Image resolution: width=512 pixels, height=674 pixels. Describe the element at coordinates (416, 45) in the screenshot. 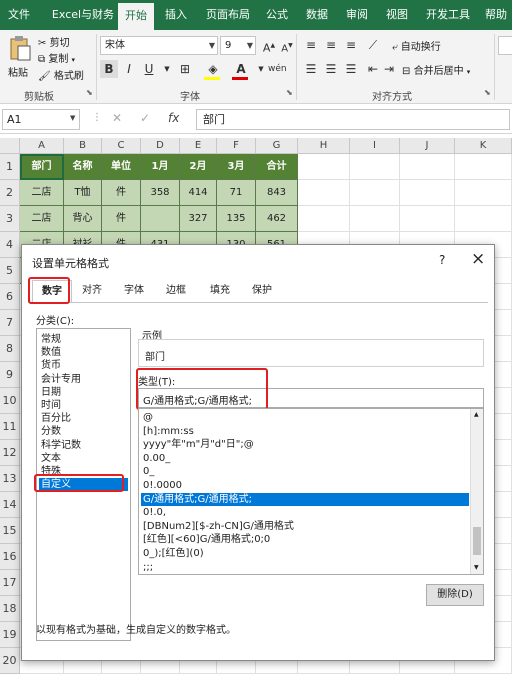

I see `wrap-text-button: ⤶ 自动换行` at that location.